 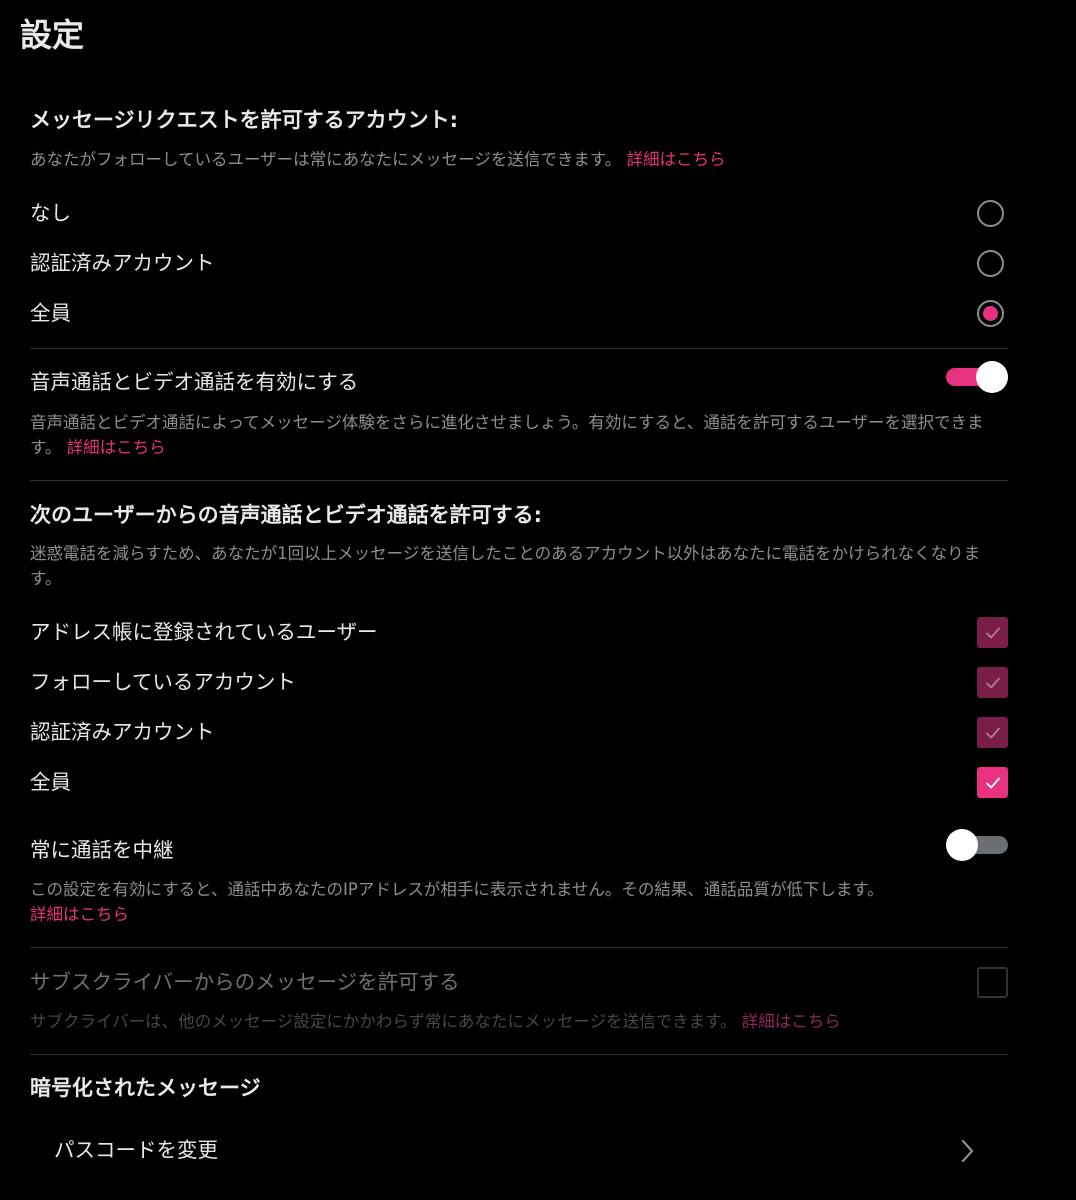 What do you see at coordinates (136, 1150) in the screenshot?
I see `change-passcode-label: パスコードを変更` at bounding box center [136, 1150].